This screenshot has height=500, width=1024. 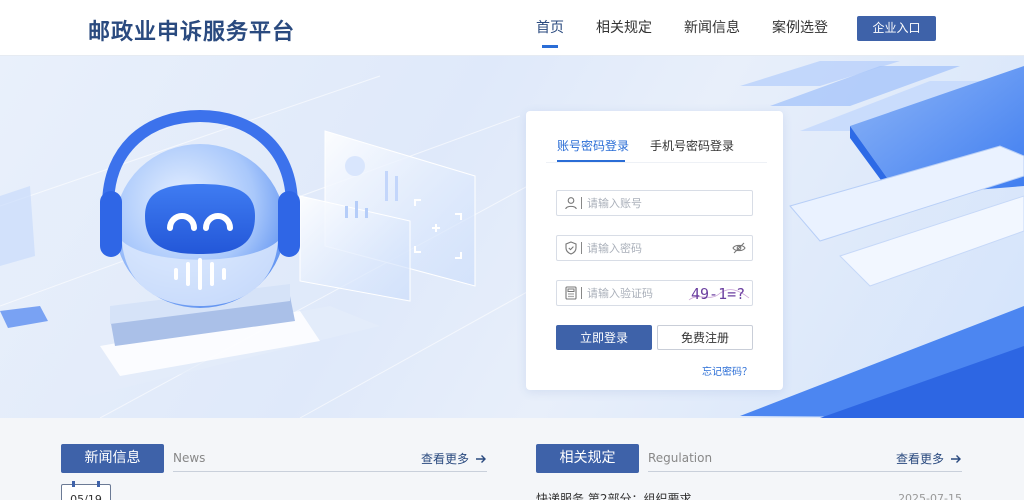 I want to click on site-logo: 邮政业申诉服务平台, so click(x=191, y=30).